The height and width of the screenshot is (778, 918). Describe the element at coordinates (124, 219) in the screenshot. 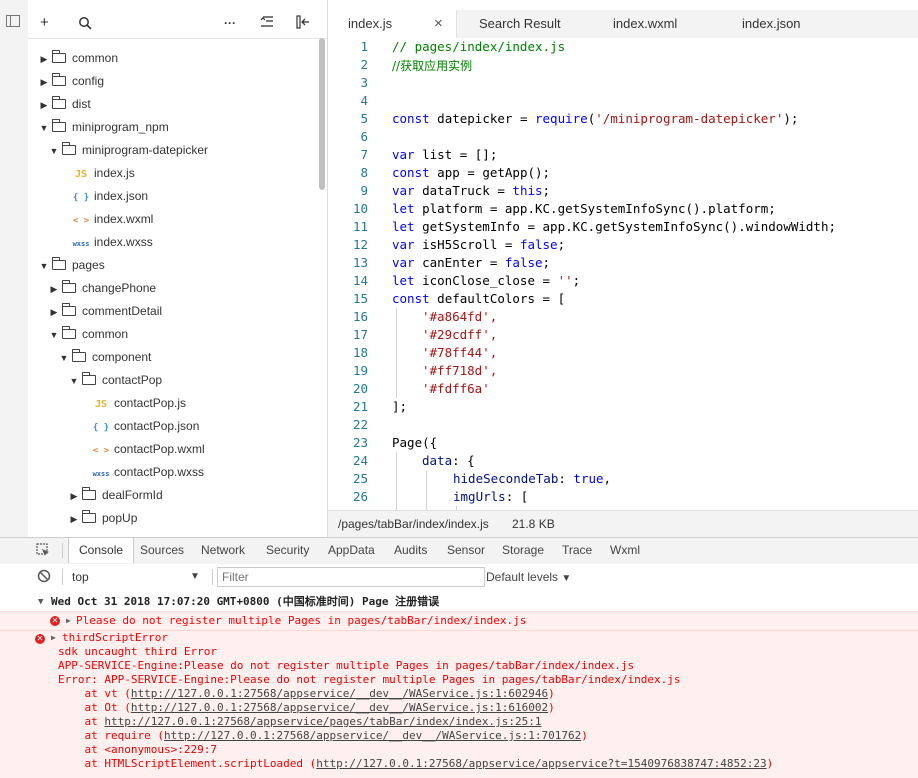

I see `tree-label: index.wxml` at that location.